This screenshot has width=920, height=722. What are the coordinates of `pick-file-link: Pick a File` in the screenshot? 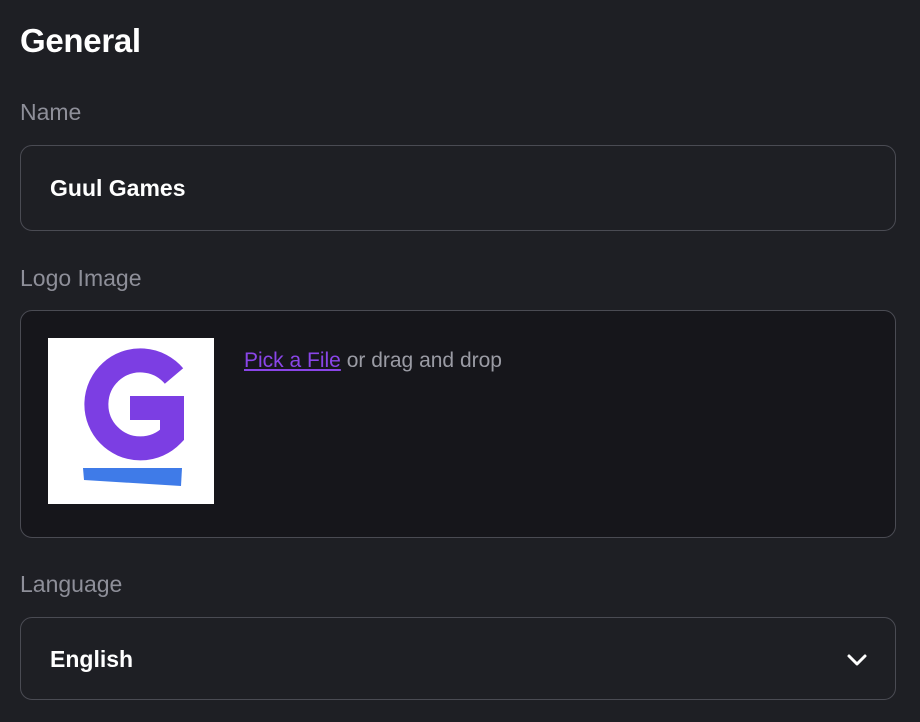 It's located at (292, 360).